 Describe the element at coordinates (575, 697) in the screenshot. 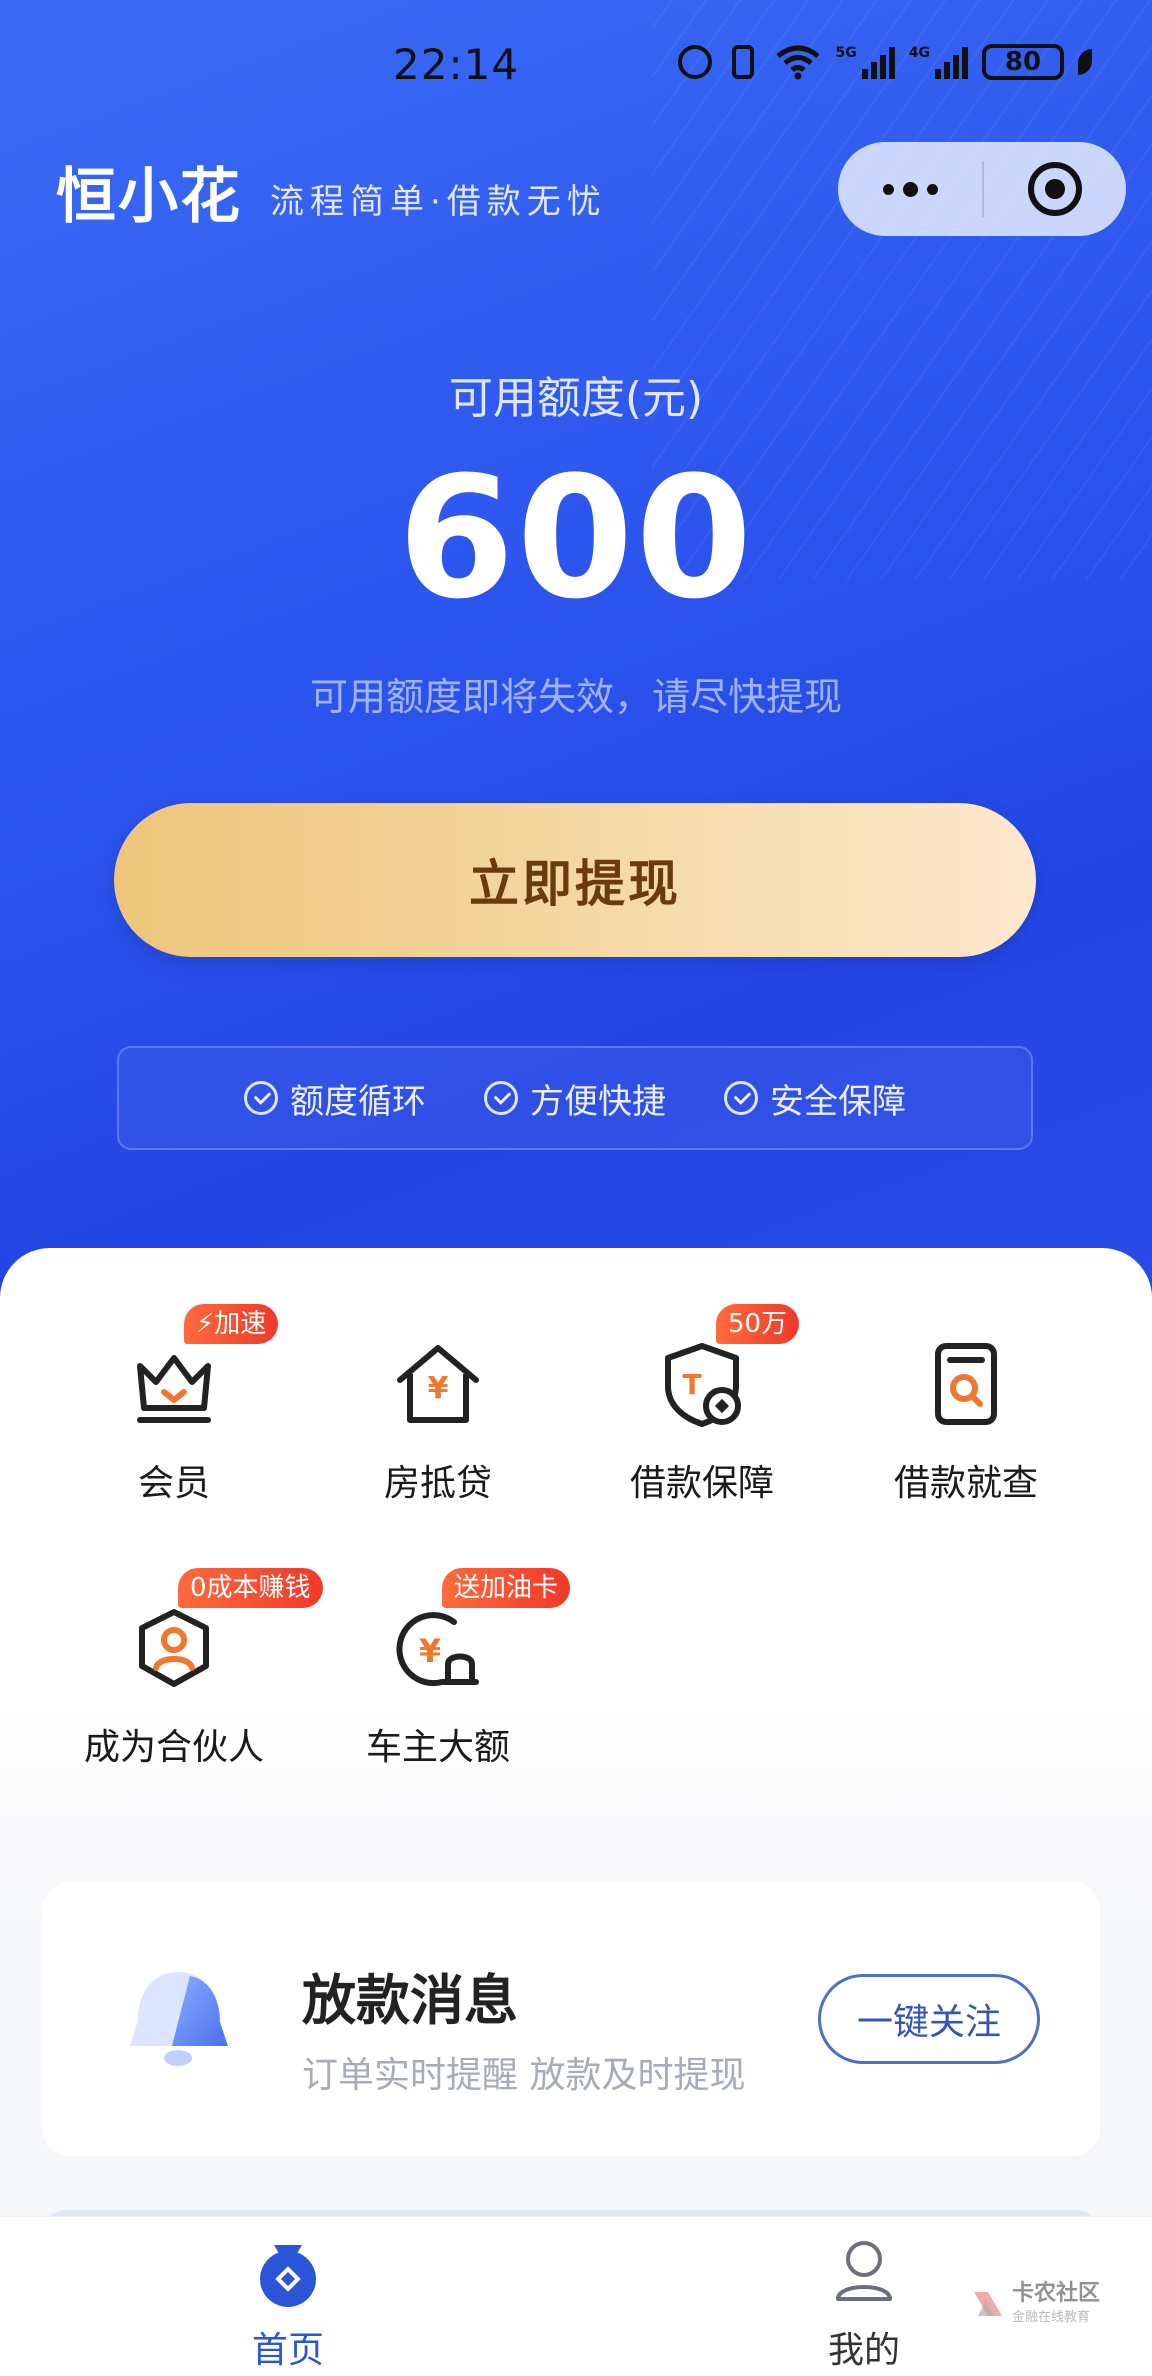

I see `quota-tip: 可用额度即将失效，请尽快提现` at that location.